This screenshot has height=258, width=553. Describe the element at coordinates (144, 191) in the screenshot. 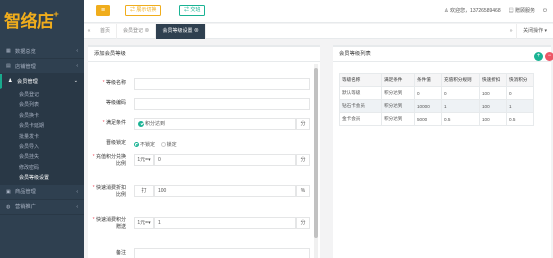

I see `discount-prefix: 打` at that location.